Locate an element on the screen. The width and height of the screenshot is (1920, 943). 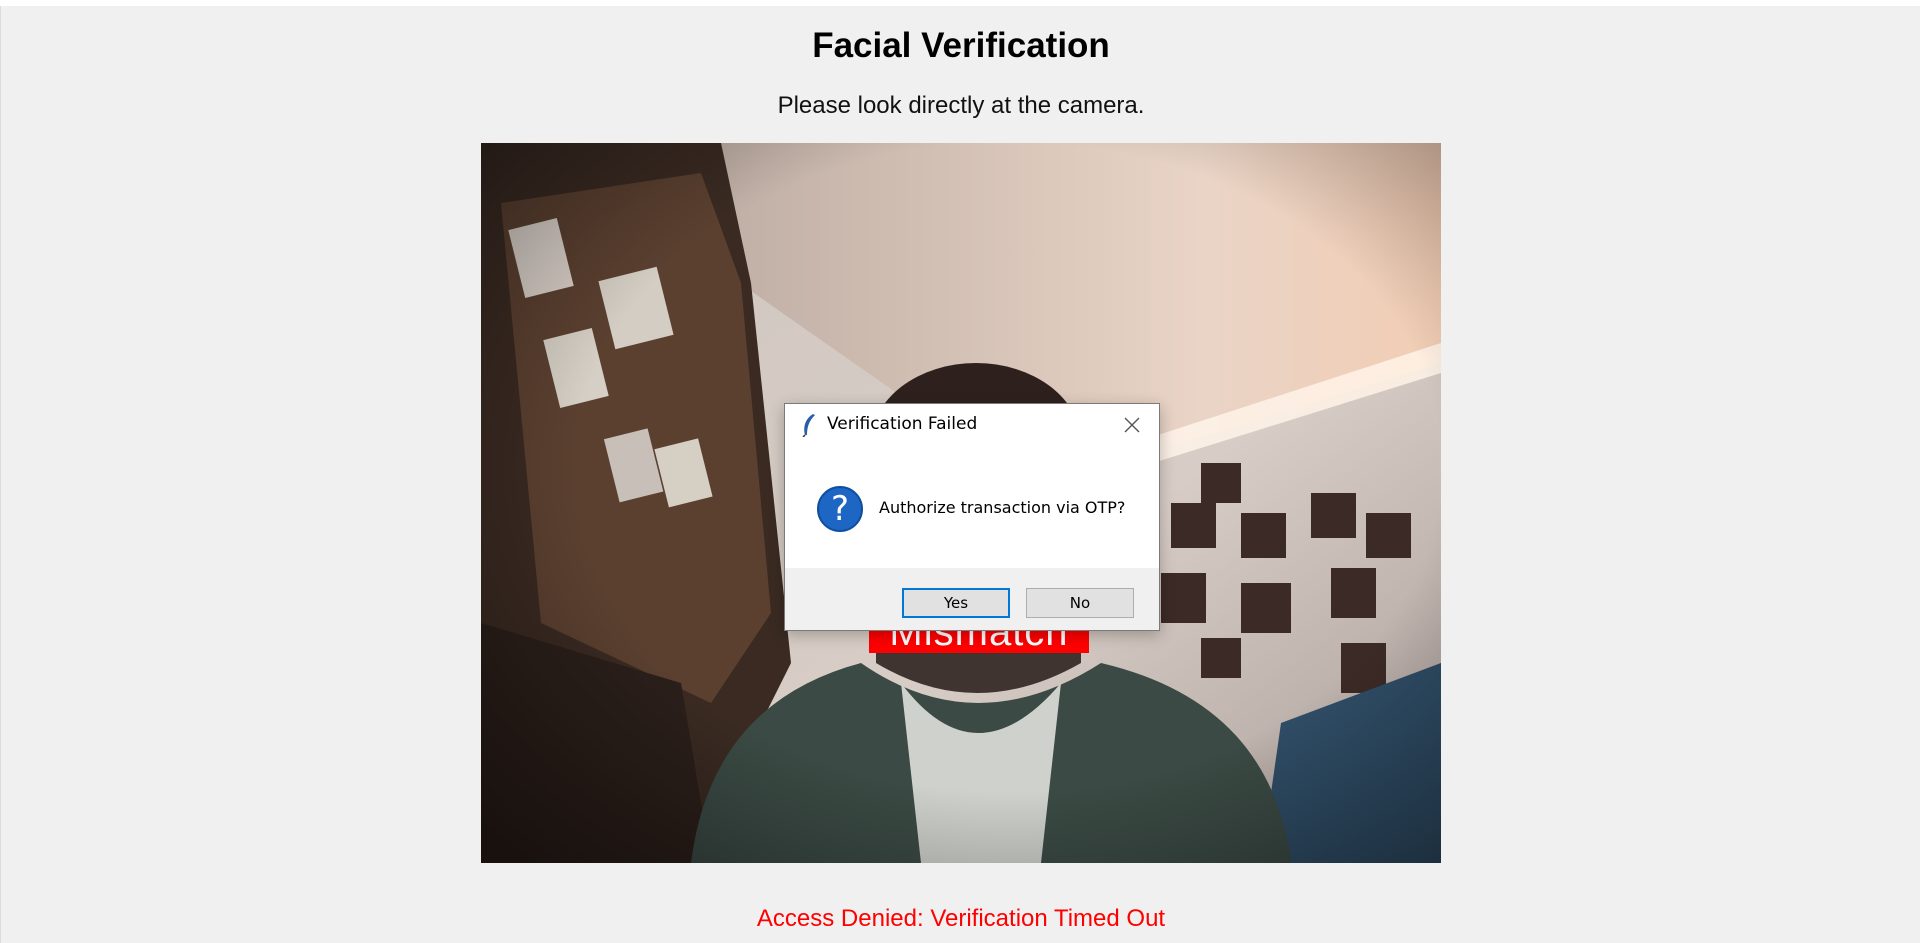
question-icon: ? is located at coordinates (840, 509).